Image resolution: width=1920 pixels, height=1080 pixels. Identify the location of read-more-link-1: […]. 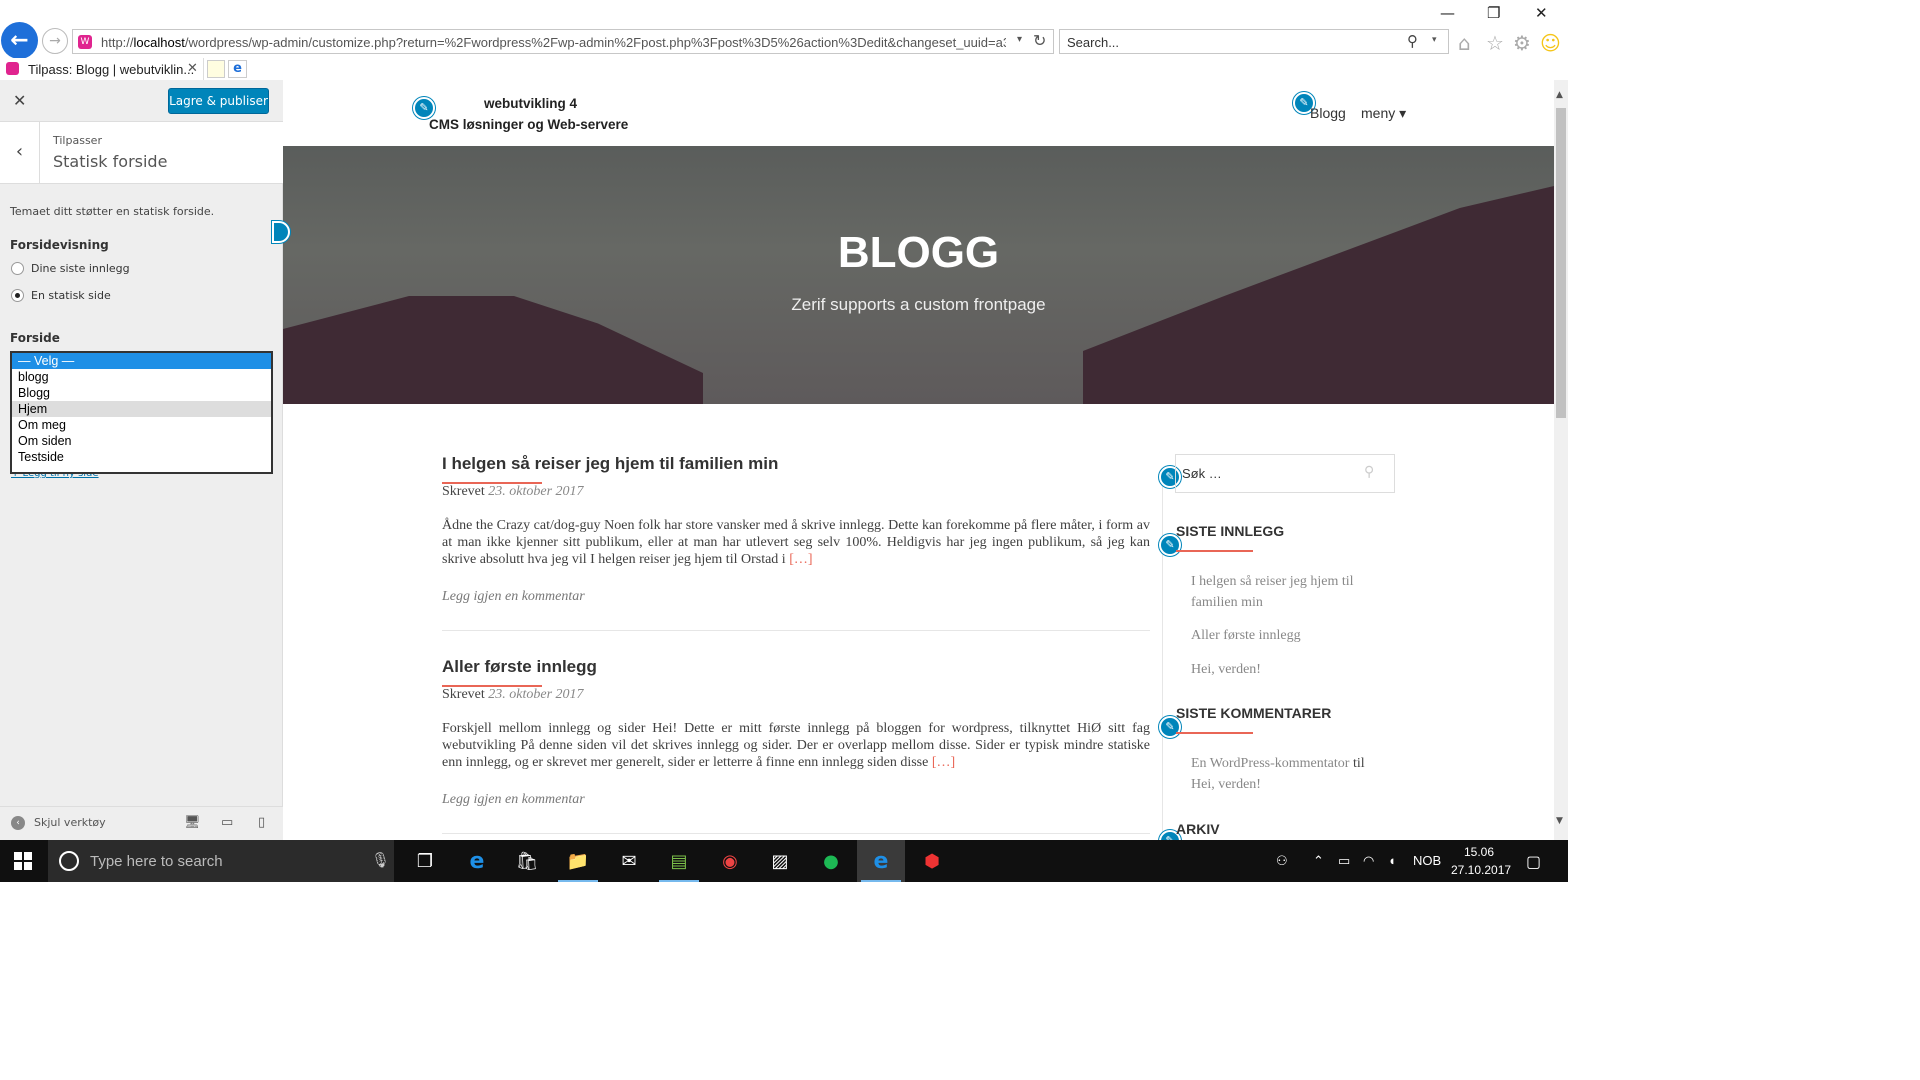
(800, 559).